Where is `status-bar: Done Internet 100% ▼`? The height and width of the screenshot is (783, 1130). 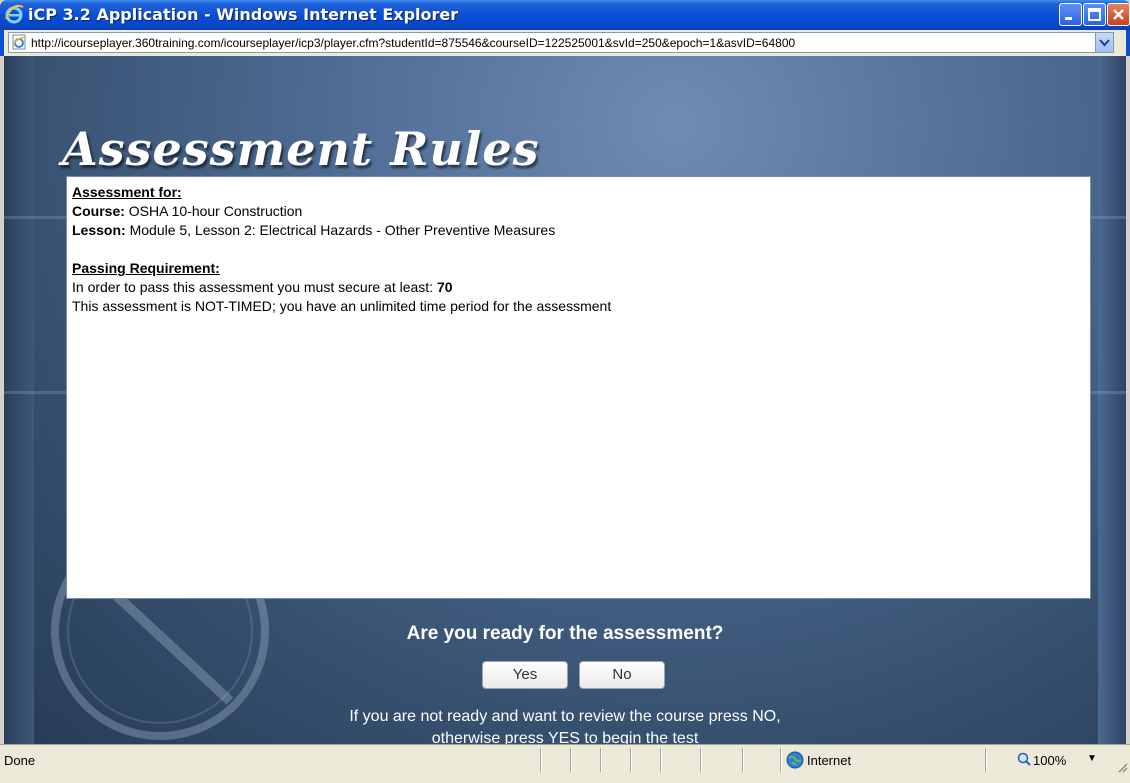
status-bar: Done Internet 100% ▼ is located at coordinates (565, 763).